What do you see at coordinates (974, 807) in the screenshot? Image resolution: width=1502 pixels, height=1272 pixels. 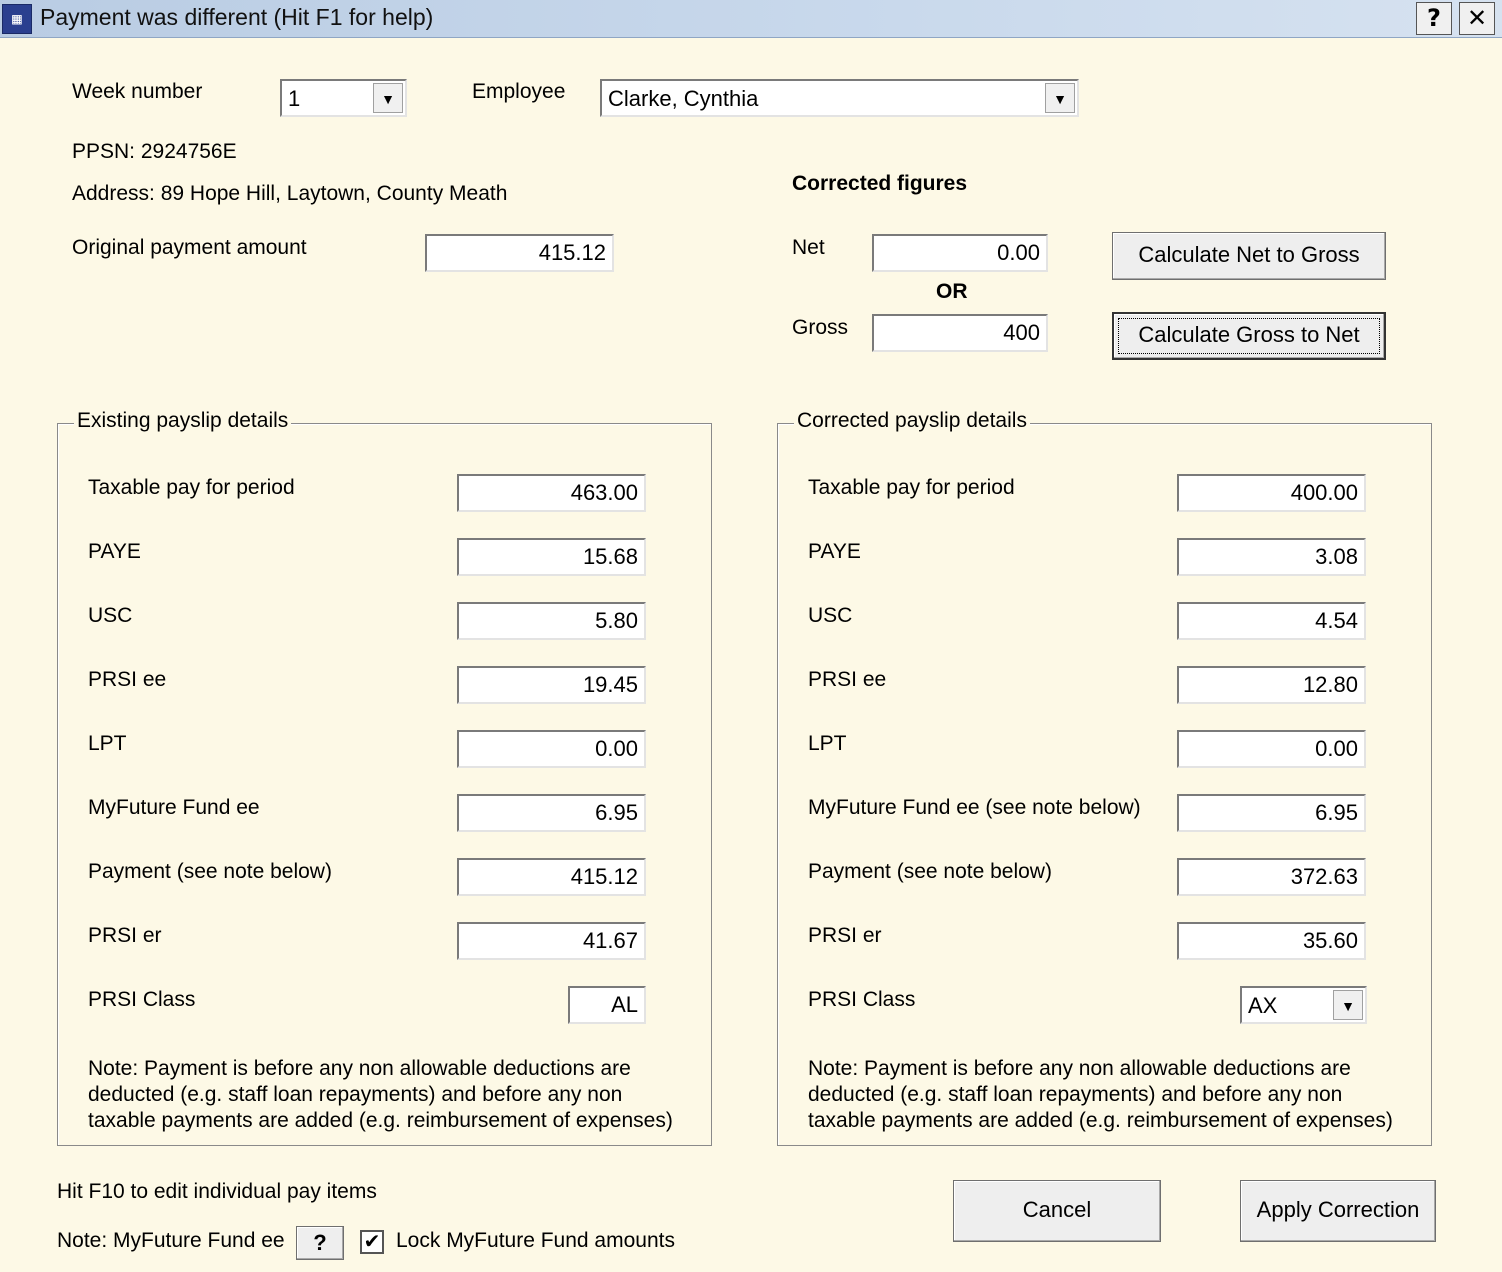 I see `corrected-row-label: MyFuture Fund ee (see note below)` at bounding box center [974, 807].